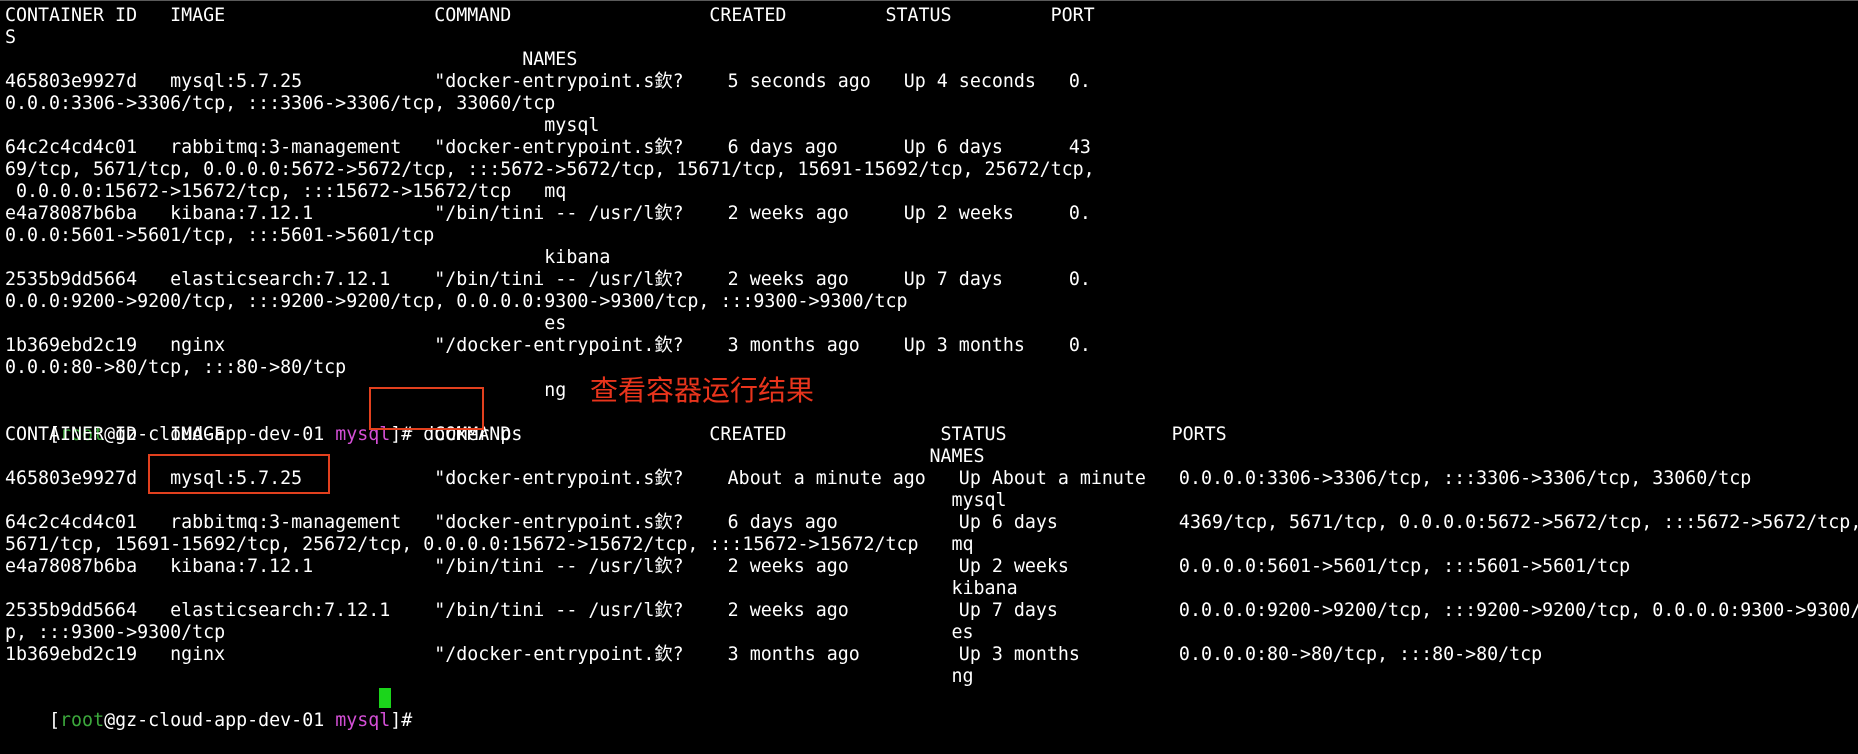 This screenshot has width=1858, height=754. What do you see at coordinates (82, 720) in the screenshot?
I see `prompt-user: root` at bounding box center [82, 720].